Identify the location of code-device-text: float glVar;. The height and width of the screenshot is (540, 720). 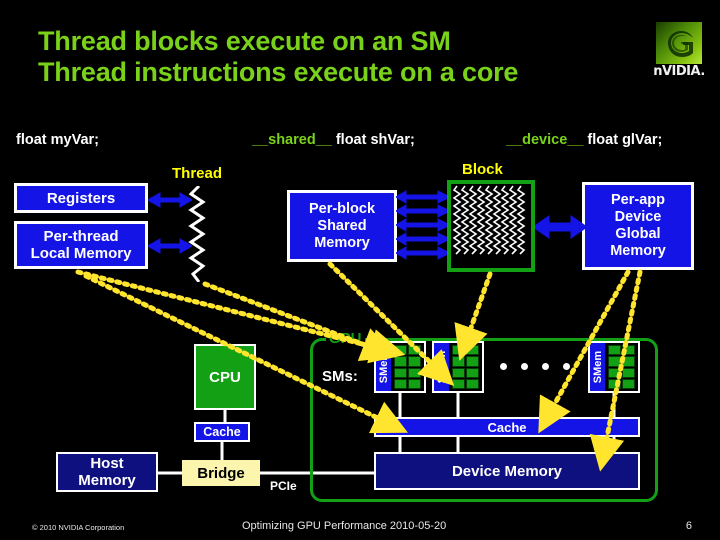
(623, 140).